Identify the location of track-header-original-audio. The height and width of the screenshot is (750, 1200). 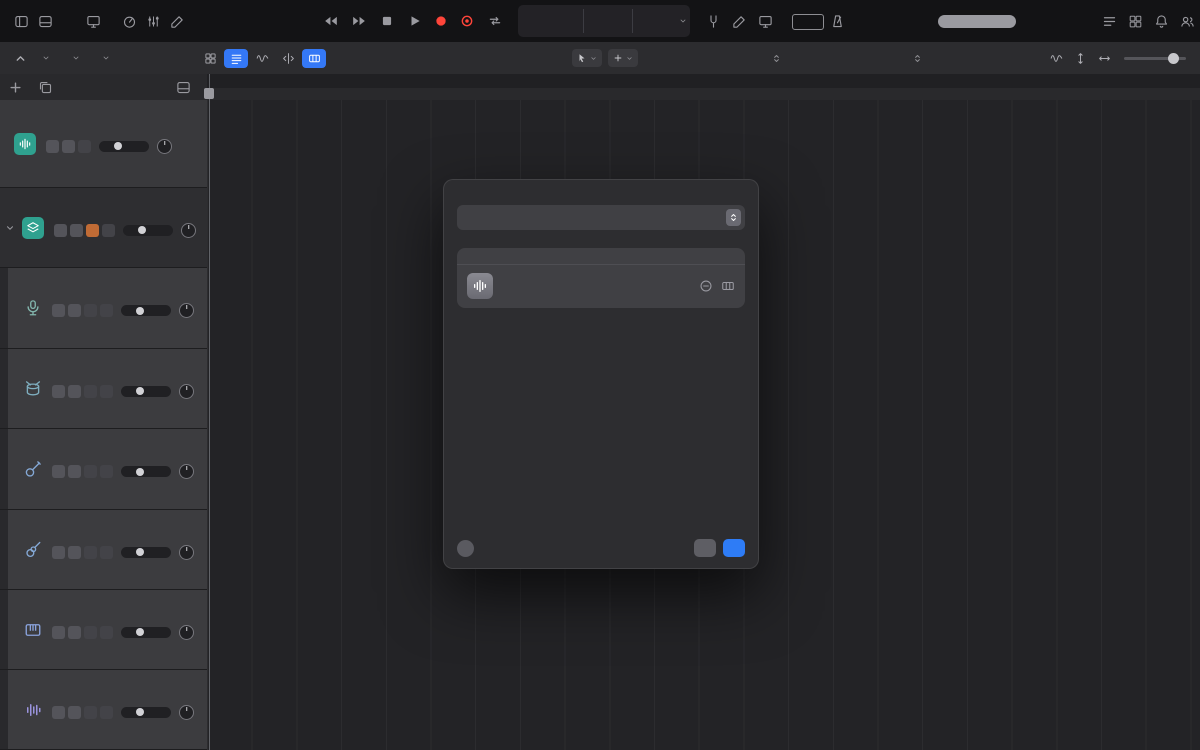
(103, 144).